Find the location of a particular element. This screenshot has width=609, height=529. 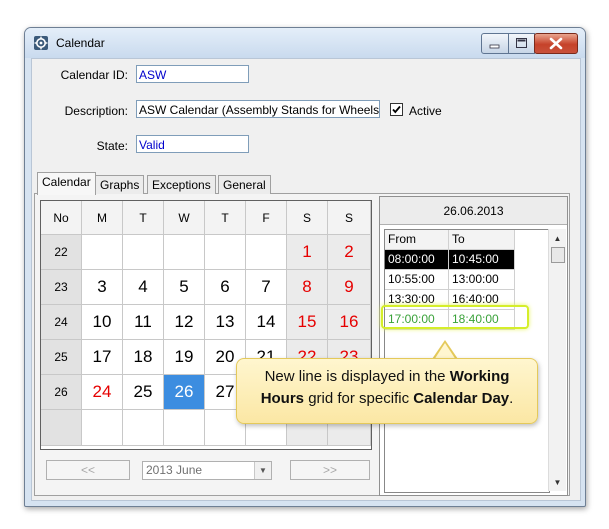

tab-graphs: Graphs is located at coordinates (120, 184).